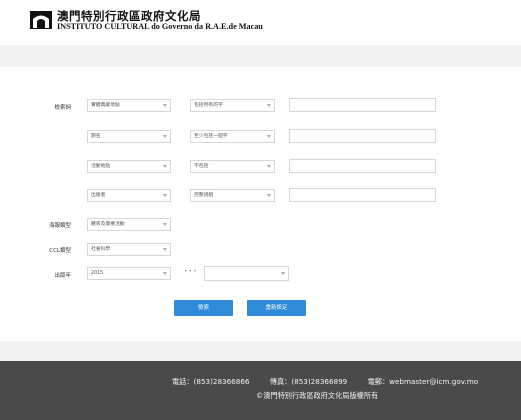 The width and height of the screenshot is (521, 420). What do you see at coordinates (105, 105) in the screenshot?
I see `search-field-select-1-value: 實體典藏地點` at bounding box center [105, 105].